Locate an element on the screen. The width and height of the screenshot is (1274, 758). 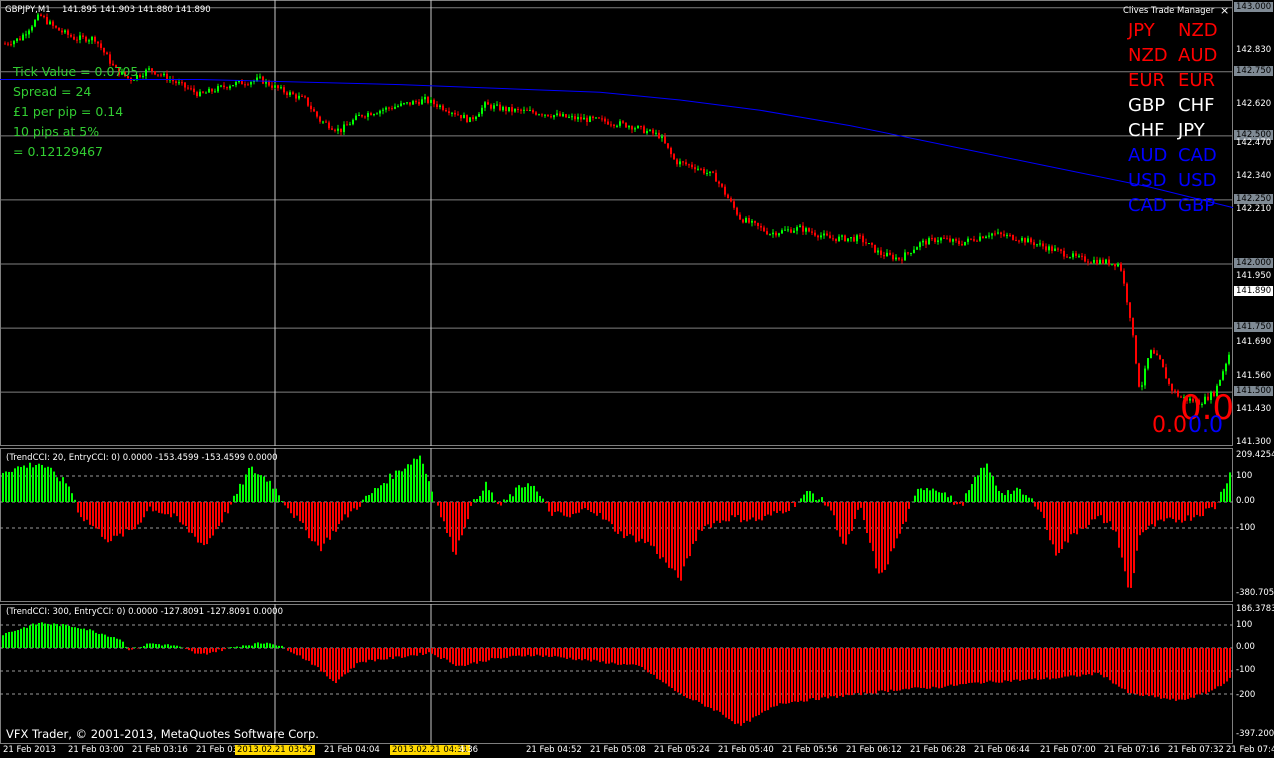
close-icon: × is located at coordinates (1224, 10).